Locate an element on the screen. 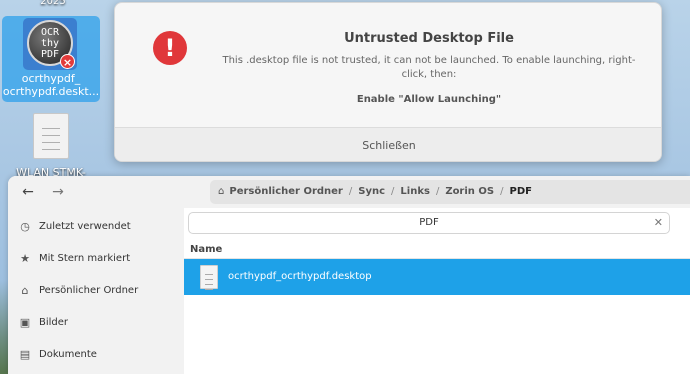 The image size is (690, 374). untrusted-badge-icon: × is located at coordinates (67, 61).